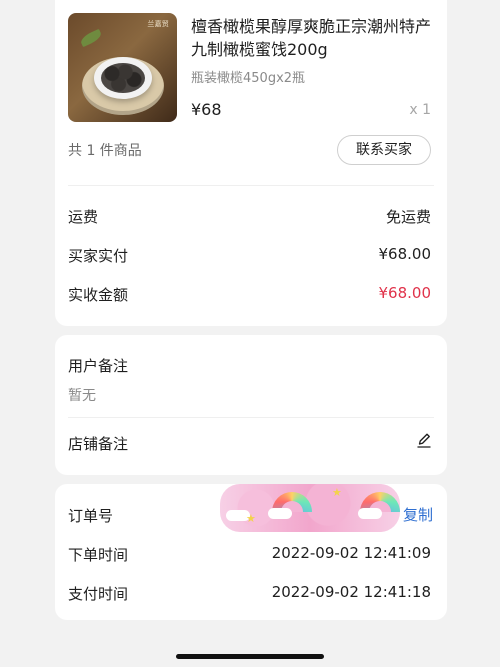 Image resolution: width=500 pixels, height=667 pixels. Describe the element at coordinates (405, 254) in the screenshot. I see `buyer-paid-value: ¥68.00` at that location.